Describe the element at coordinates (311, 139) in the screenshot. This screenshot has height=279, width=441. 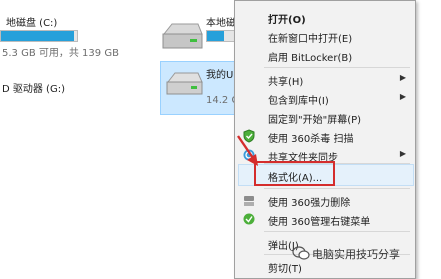
I see `menu-item-label: 使用 360杀毒 扫描` at that location.